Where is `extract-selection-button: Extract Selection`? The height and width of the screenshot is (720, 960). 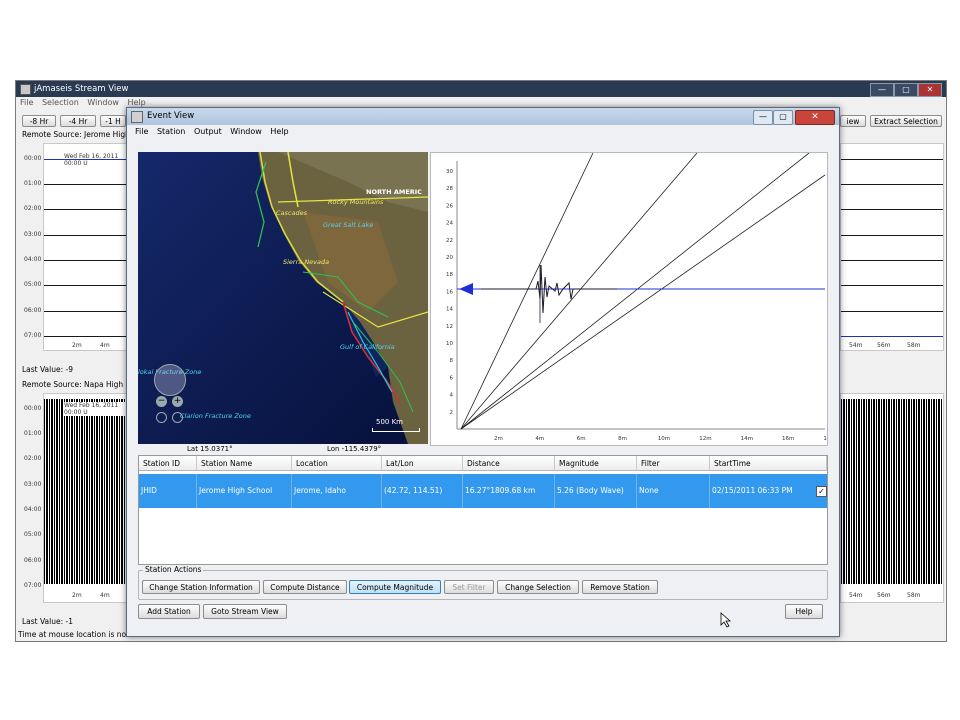 extract-selection-button: Extract Selection is located at coordinates (906, 121).